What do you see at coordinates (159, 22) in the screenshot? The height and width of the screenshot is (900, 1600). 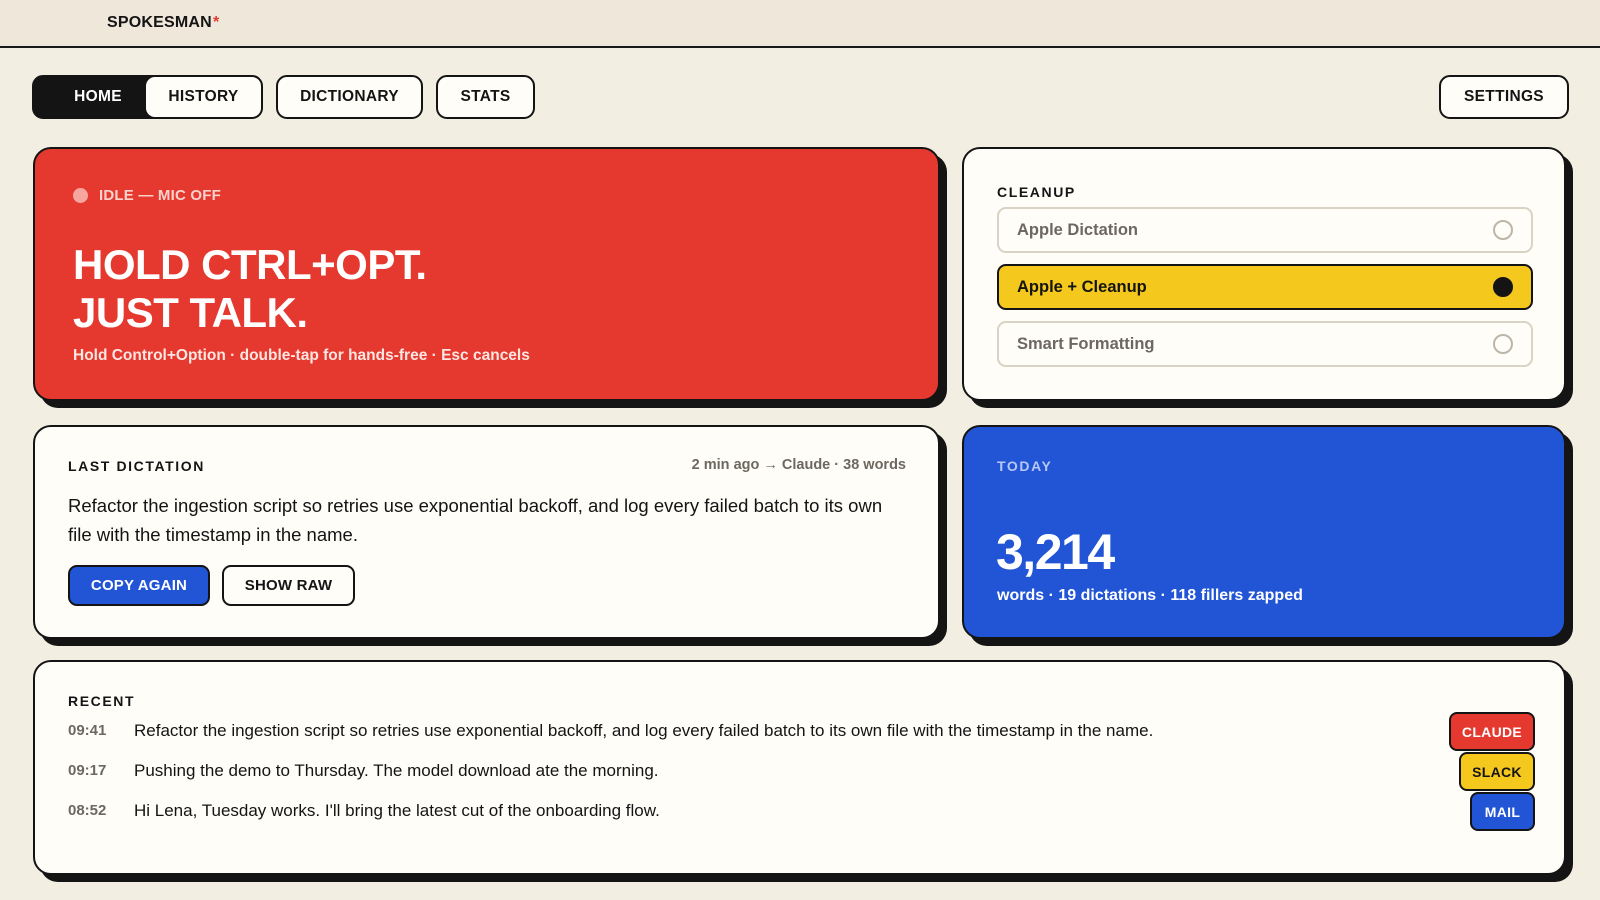 I see `app-name: SPOKESMAN` at bounding box center [159, 22].